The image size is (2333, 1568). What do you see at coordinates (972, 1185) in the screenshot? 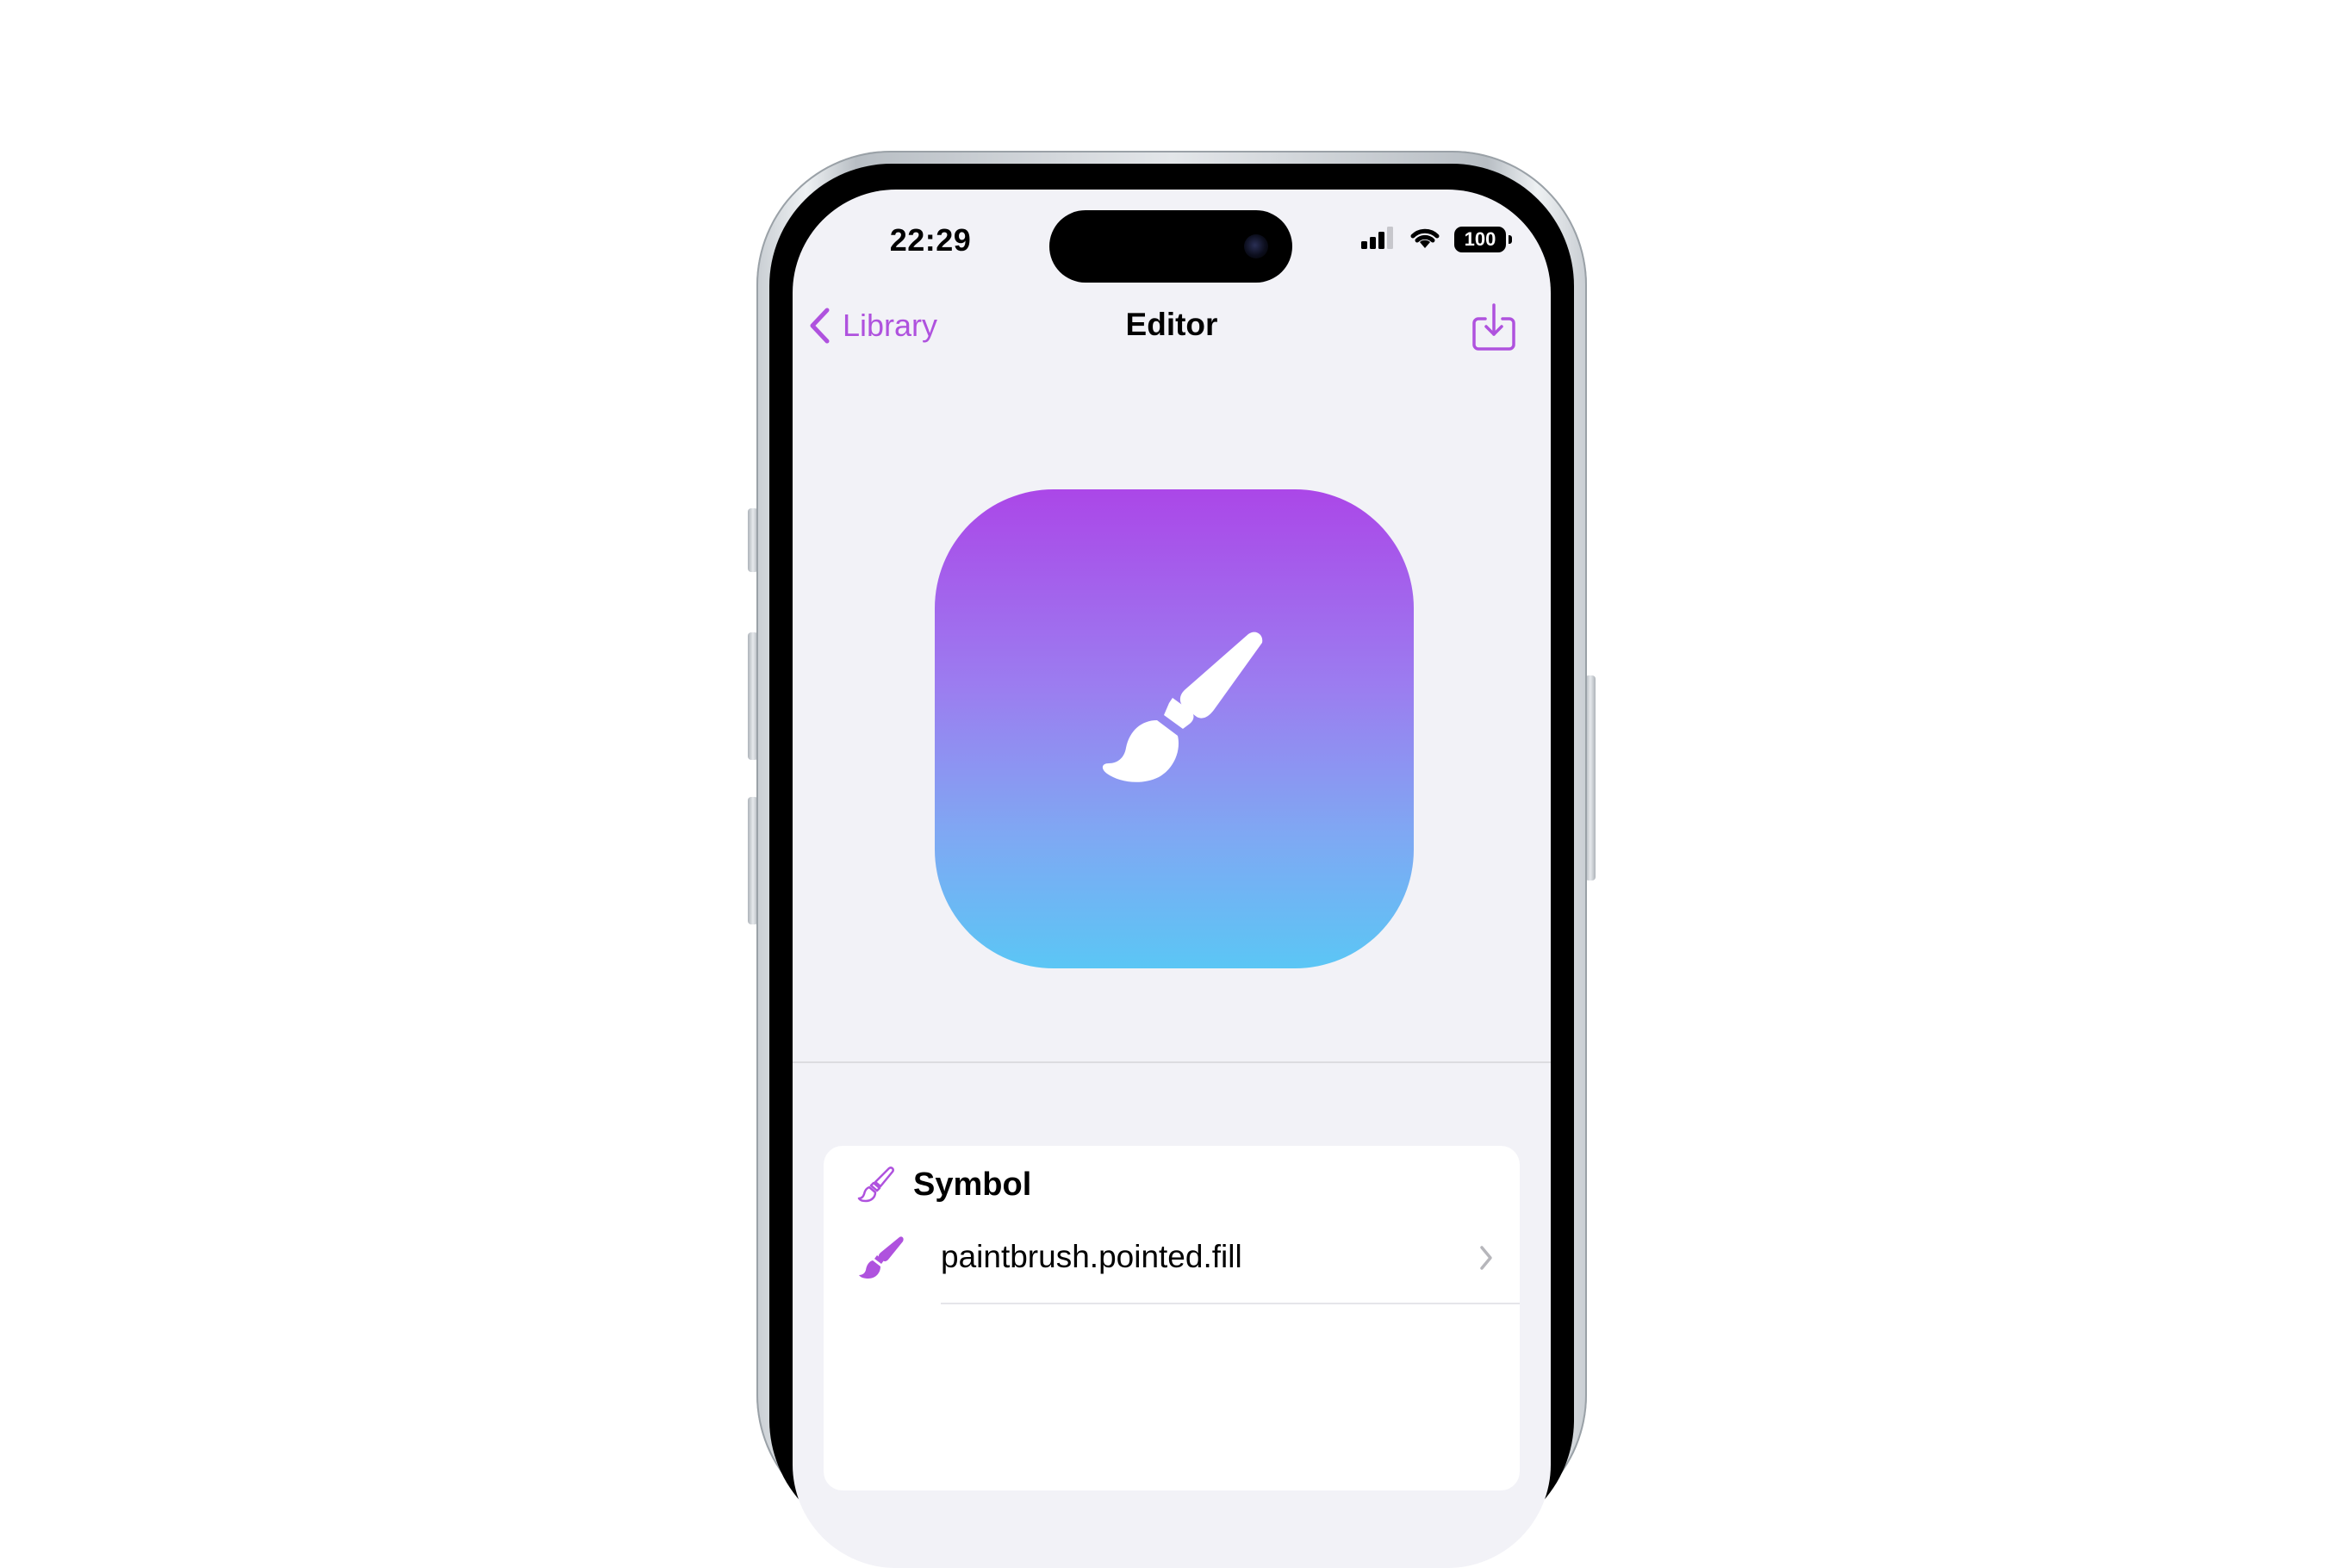
I see `symbol-section-title: Symbol` at bounding box center [972, 1185].